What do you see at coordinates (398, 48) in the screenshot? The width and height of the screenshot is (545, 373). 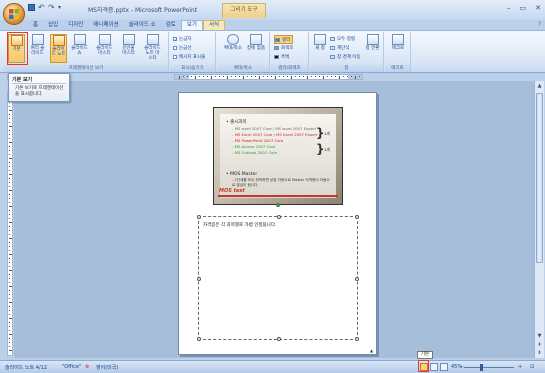 I see `macro-button: 매크로` at bounding box center [398, 48].